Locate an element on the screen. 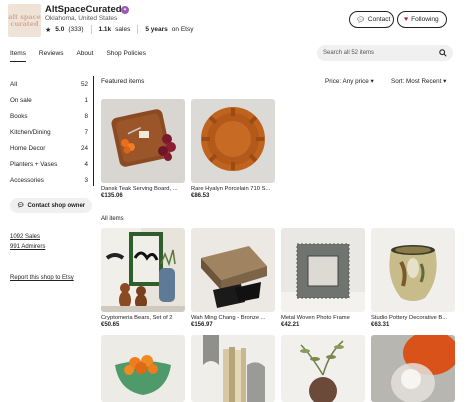 Image resolution: width=474 pixels, height=402 pixels. sidebar-item-all: All 52 is located at coordinates (50, 84).